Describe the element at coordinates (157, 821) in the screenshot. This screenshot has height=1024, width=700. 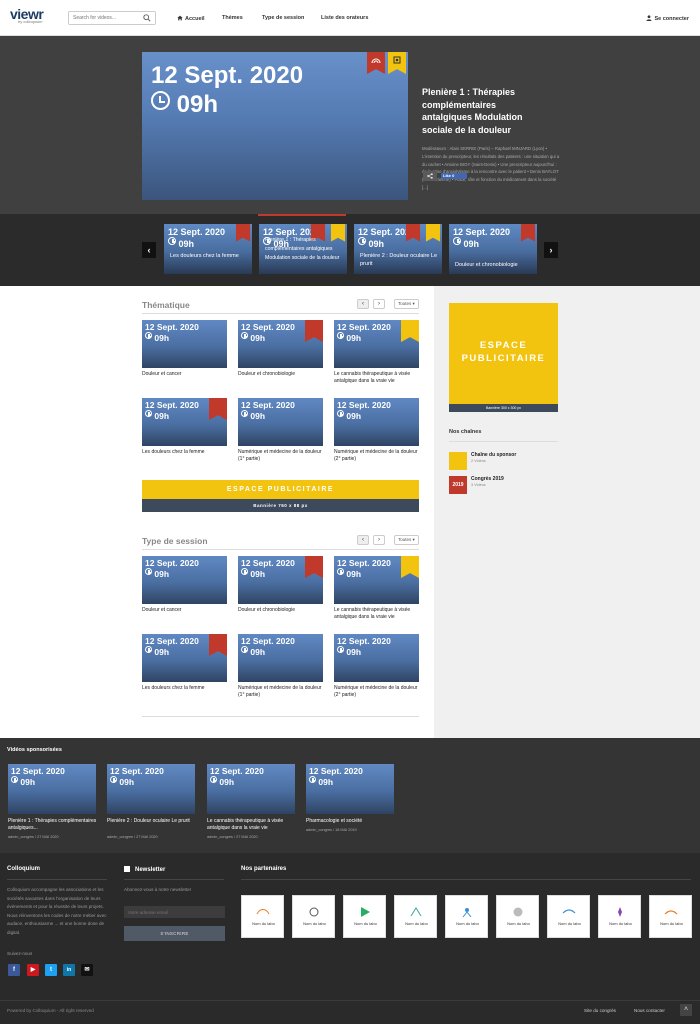
I see `sponsored-caption: Plenière 2 : Douleur oculaire Le prurit` at that location.